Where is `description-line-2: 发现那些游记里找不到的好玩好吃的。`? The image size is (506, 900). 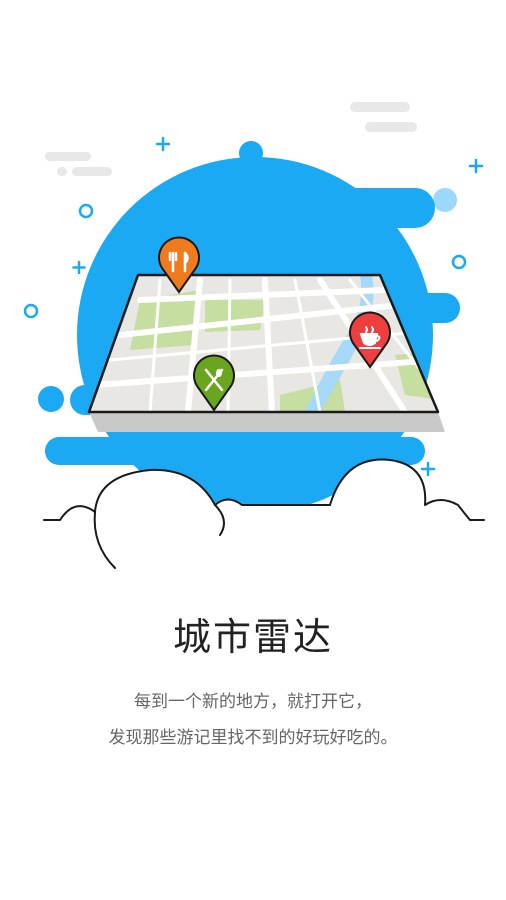
description-line-2: 发现那些游记里找不到的好玩好吃的。 is located at coordinates (253, 738).